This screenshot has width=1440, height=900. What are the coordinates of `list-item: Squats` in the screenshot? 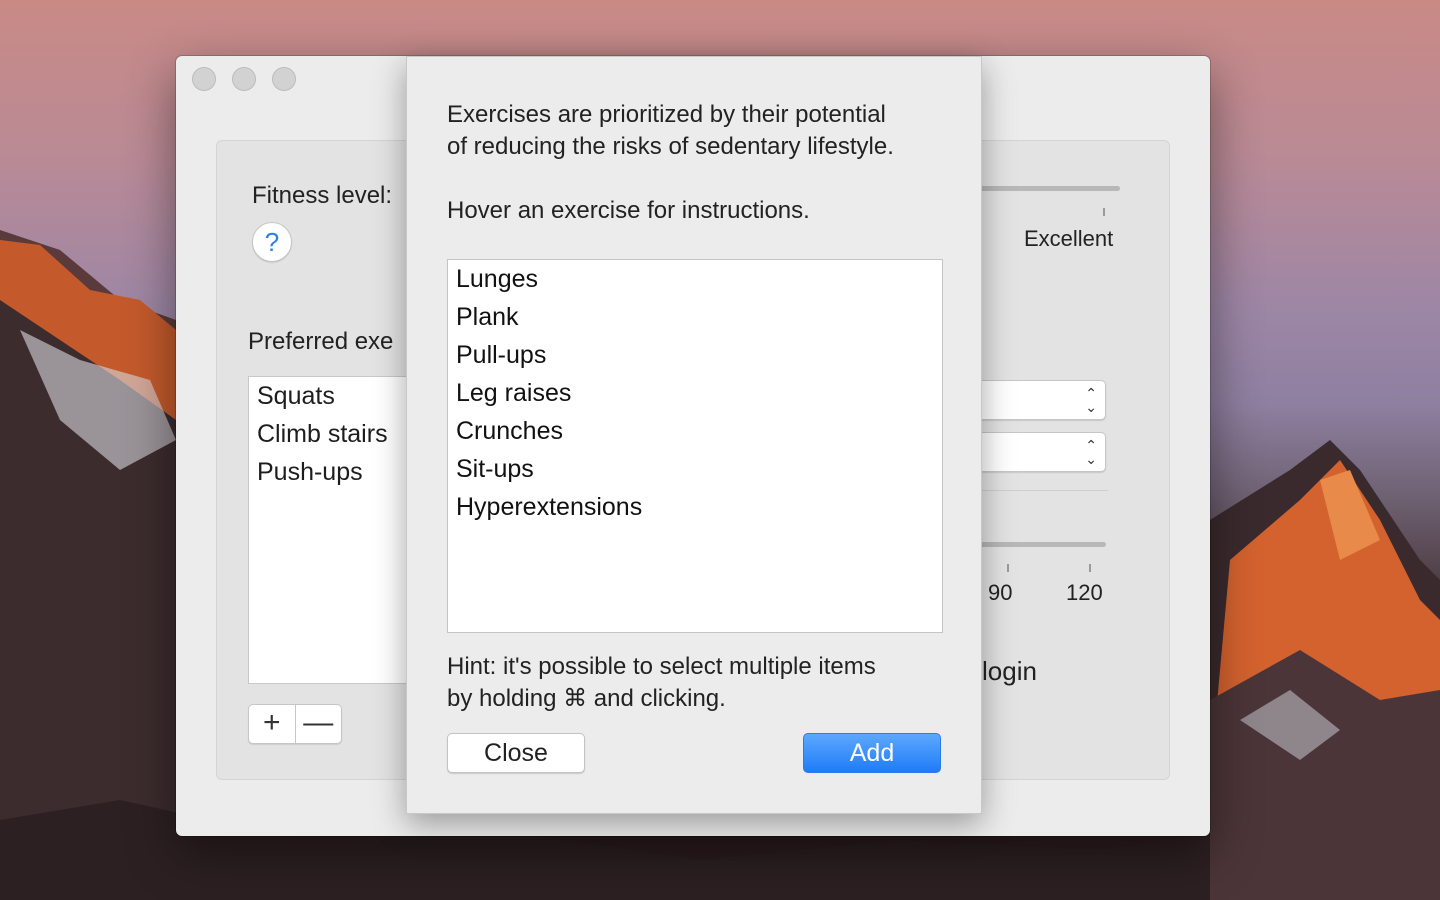 It's located at (338, 396).